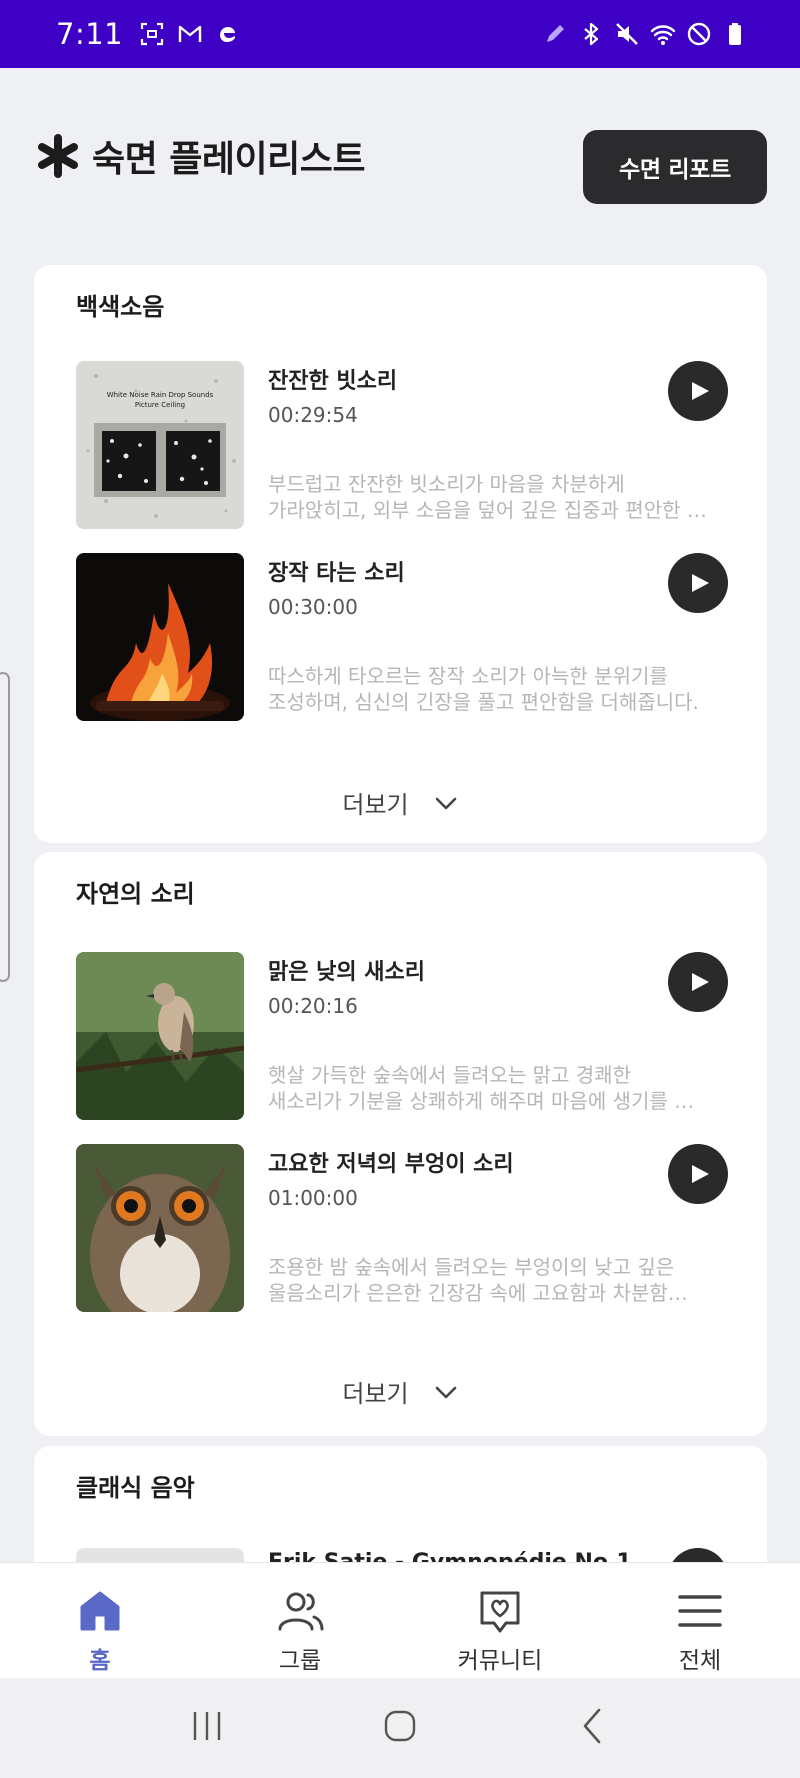 Image resolution: width=800 pixels, height=1778 pixels. I want to click on home-circle-icon, so click(400, 1726).